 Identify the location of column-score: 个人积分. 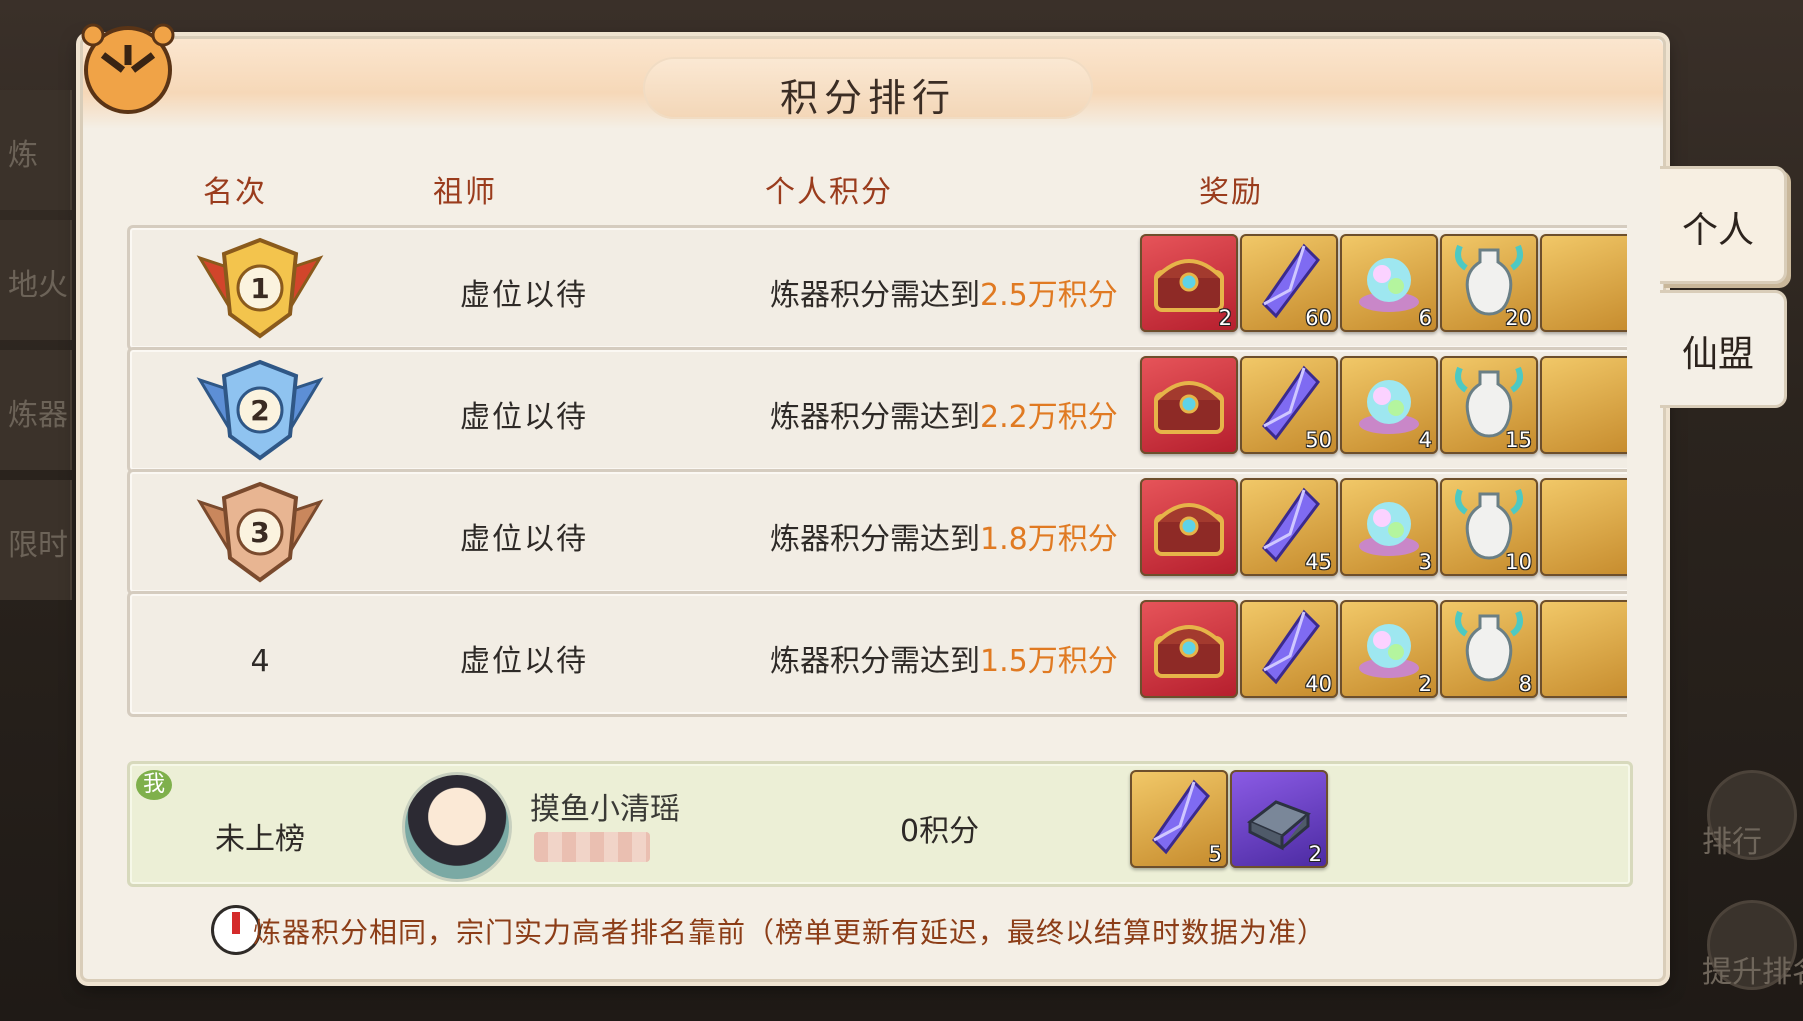
(829, 192).